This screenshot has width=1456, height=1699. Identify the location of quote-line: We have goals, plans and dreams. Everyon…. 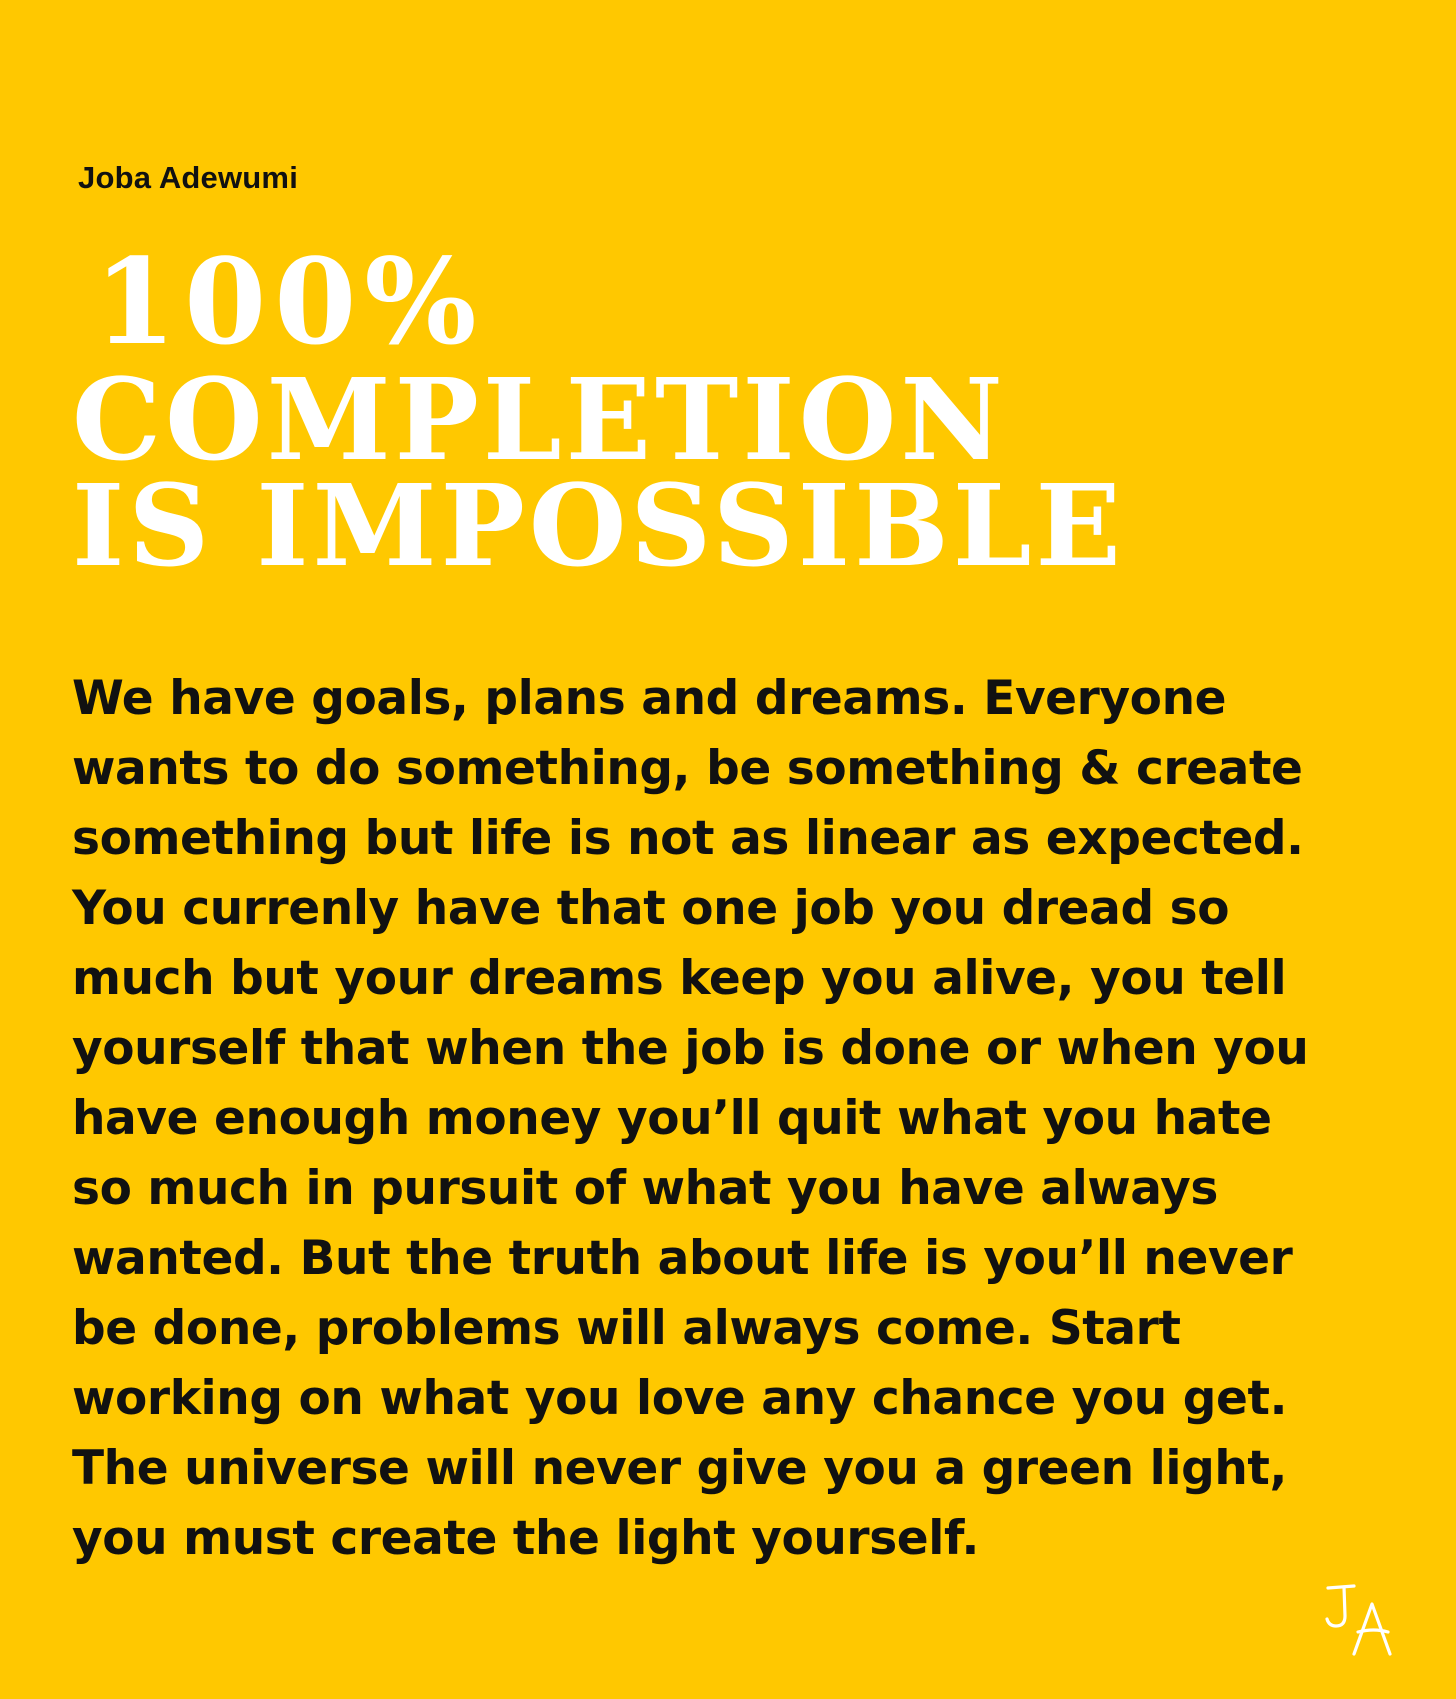
(649, 698).